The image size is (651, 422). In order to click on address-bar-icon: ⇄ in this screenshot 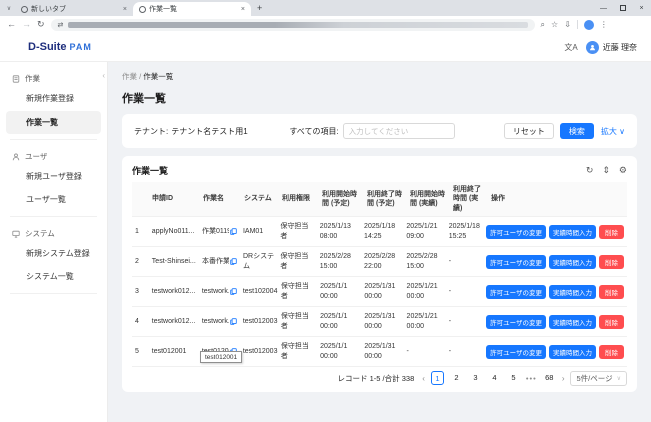, I will do `click(61, 25)`.